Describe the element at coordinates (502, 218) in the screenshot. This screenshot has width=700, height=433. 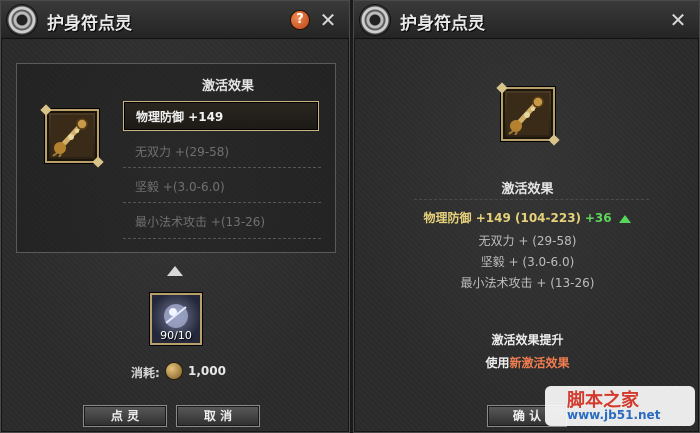
I see `main-stat: 物理防御 +149 (104-223)` at that location.